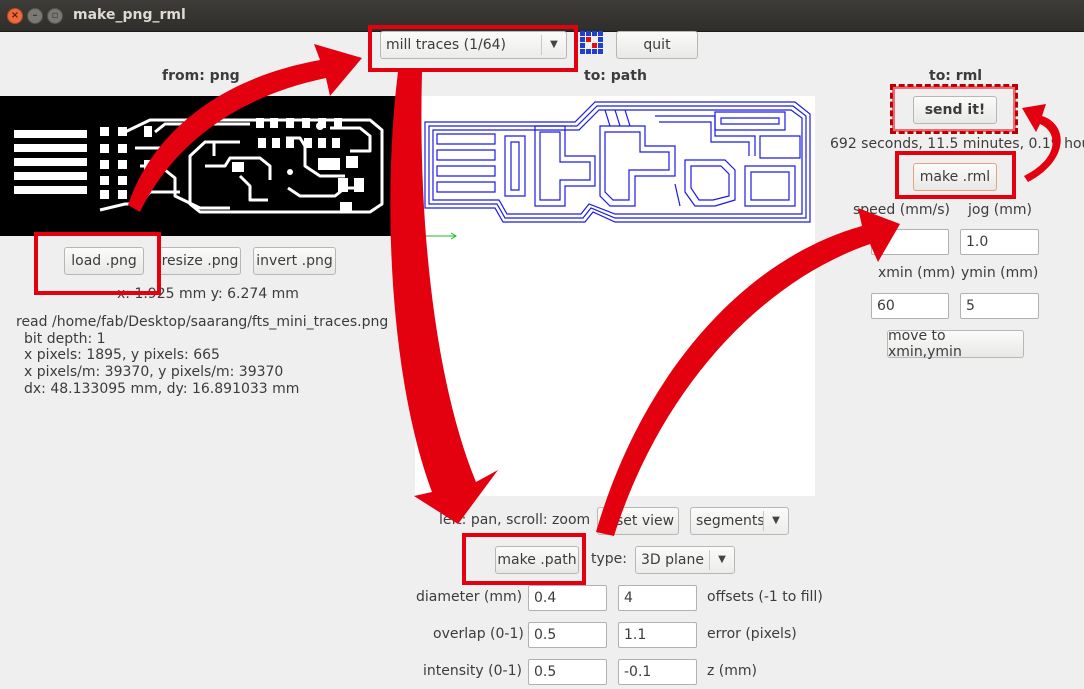 This screenshot has height=689, width=1084. Describe the element at coordinates (1041, 143) in the screenshot. I see `arrow-makerml-to-sendit-icon` at that location.